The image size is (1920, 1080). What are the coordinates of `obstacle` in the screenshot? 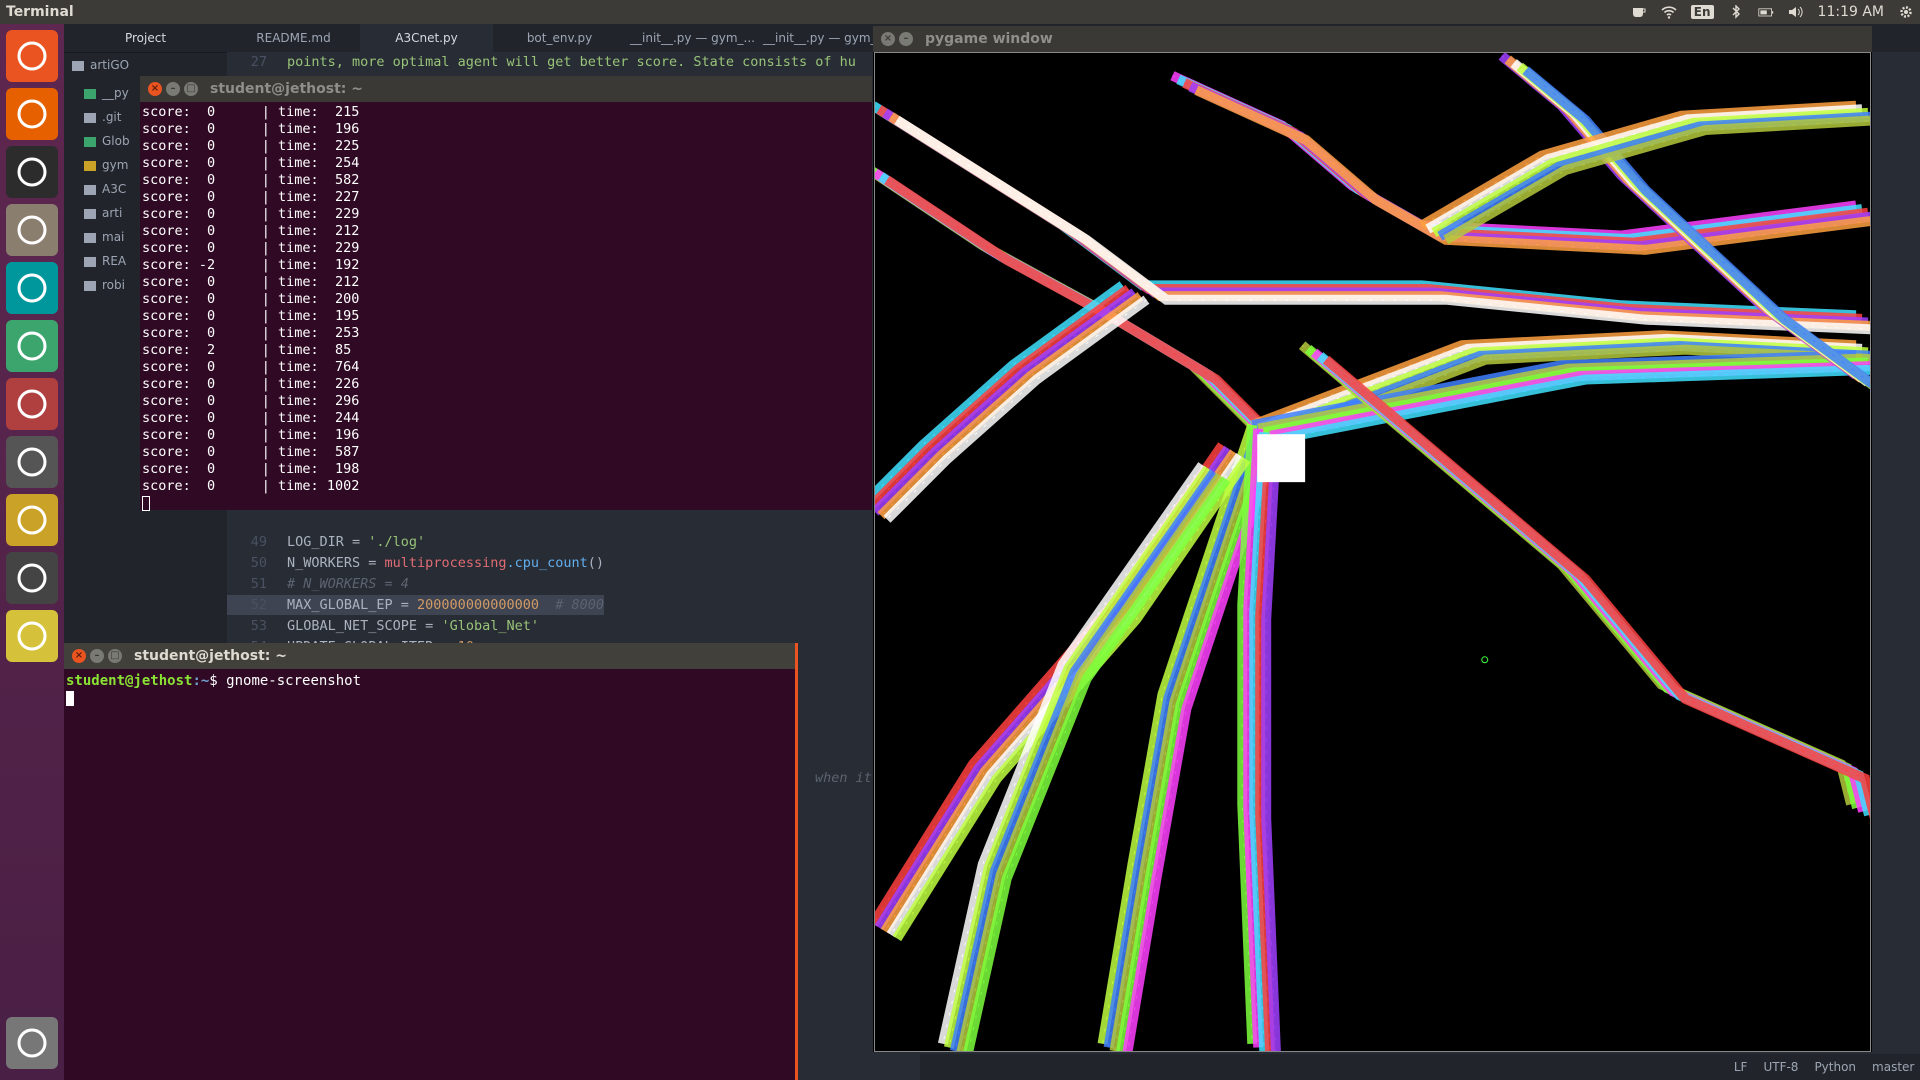 It's located at (1281, 458).